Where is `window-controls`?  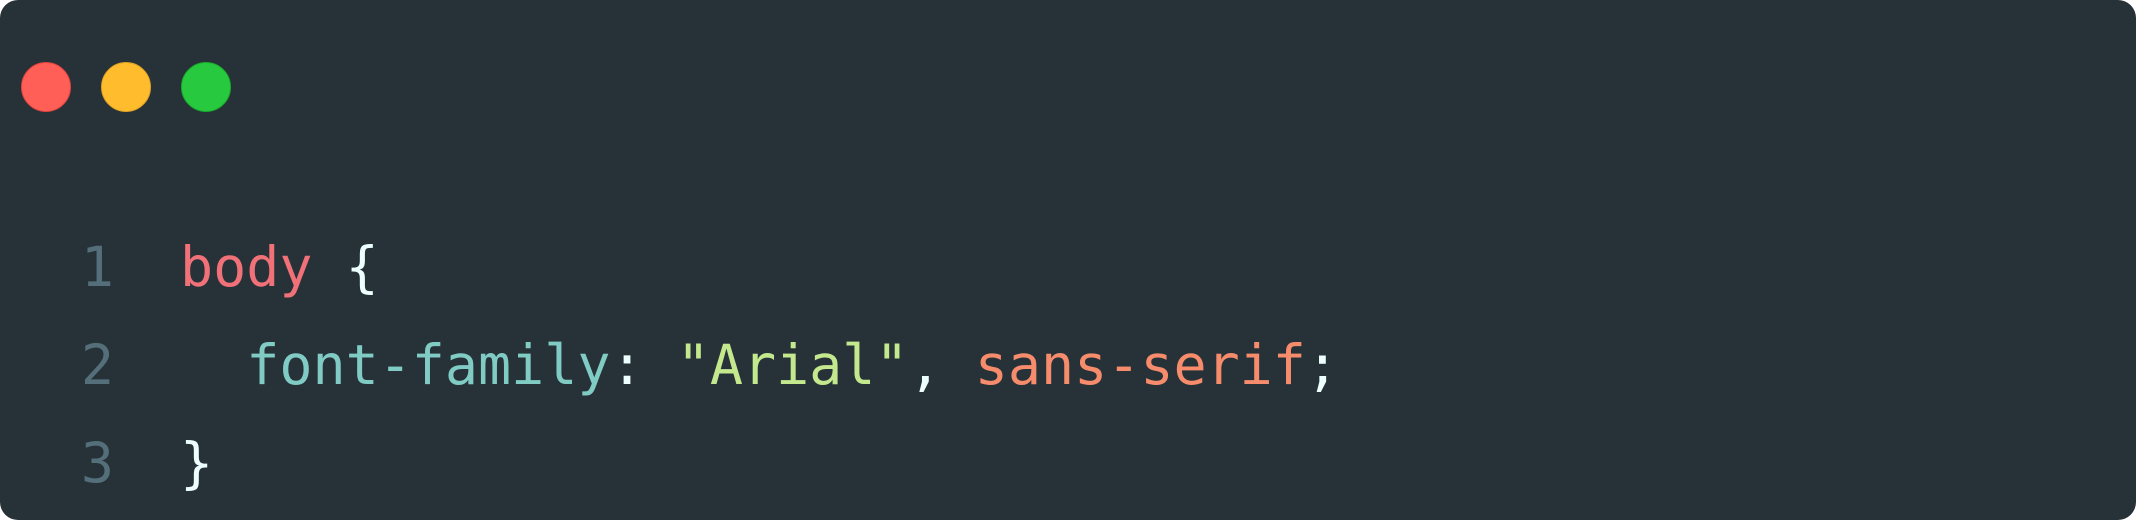 window-controls is located at coordinates (126, 87).